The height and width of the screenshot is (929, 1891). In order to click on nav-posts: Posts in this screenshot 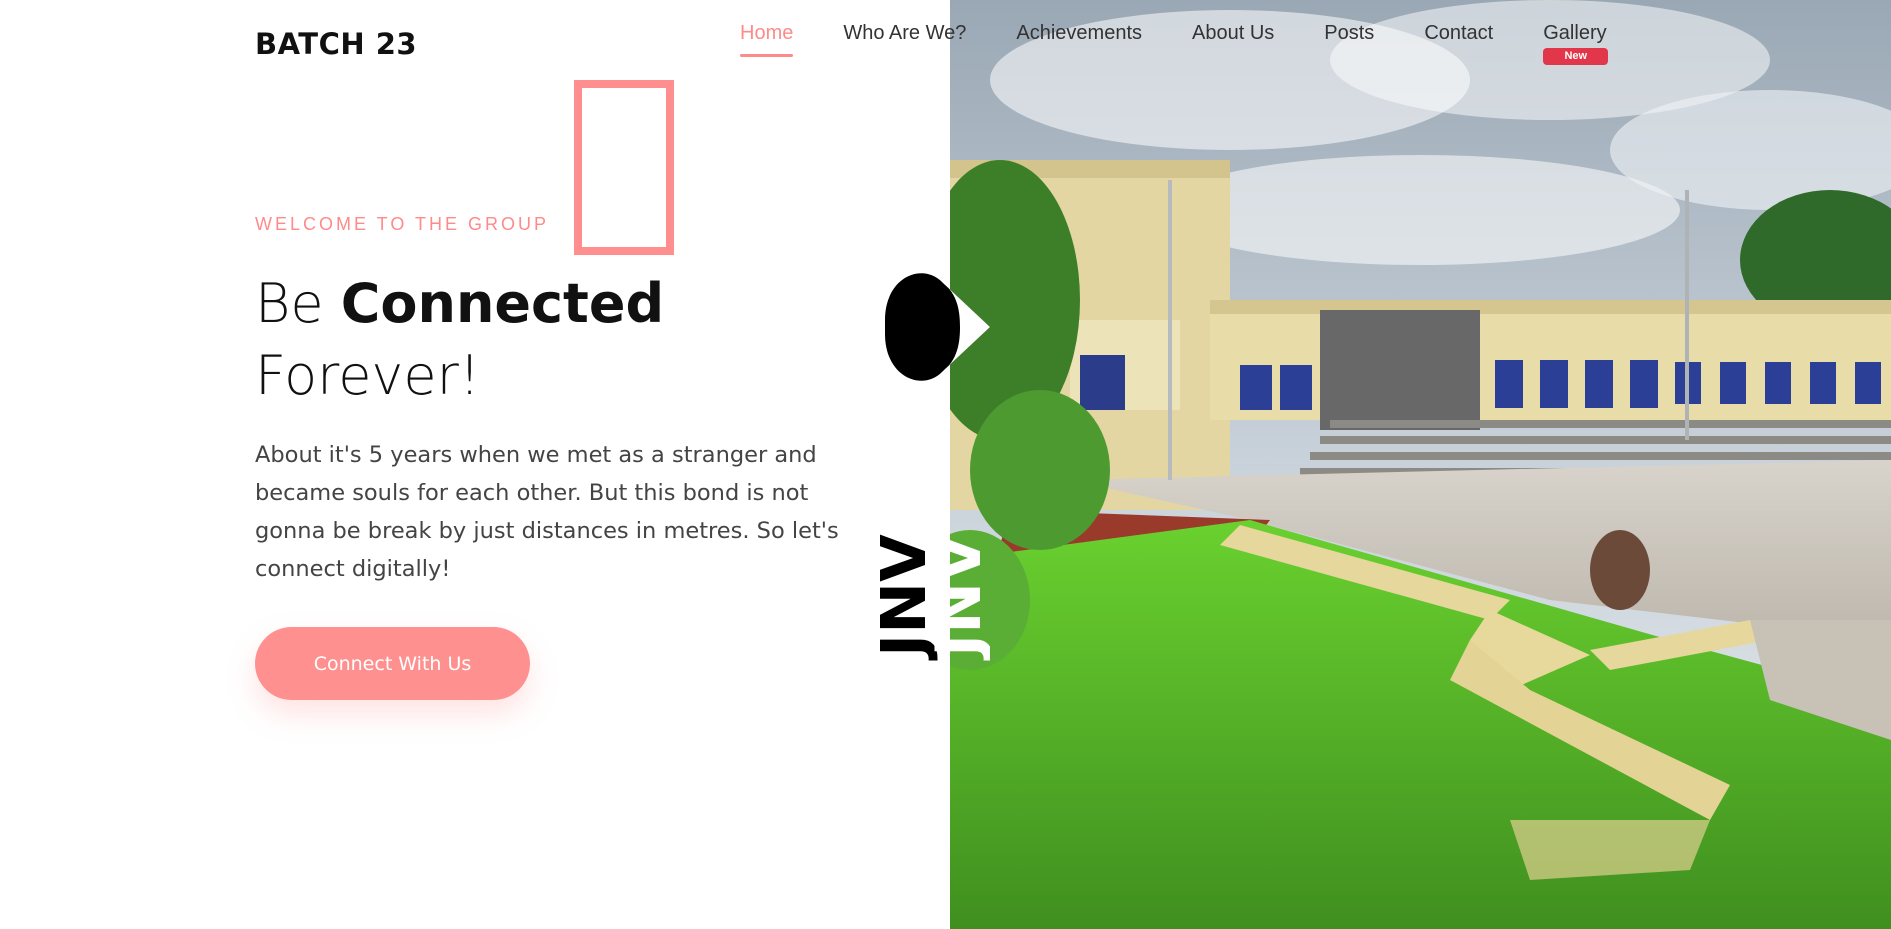, I will do `click(1349, 33)`.